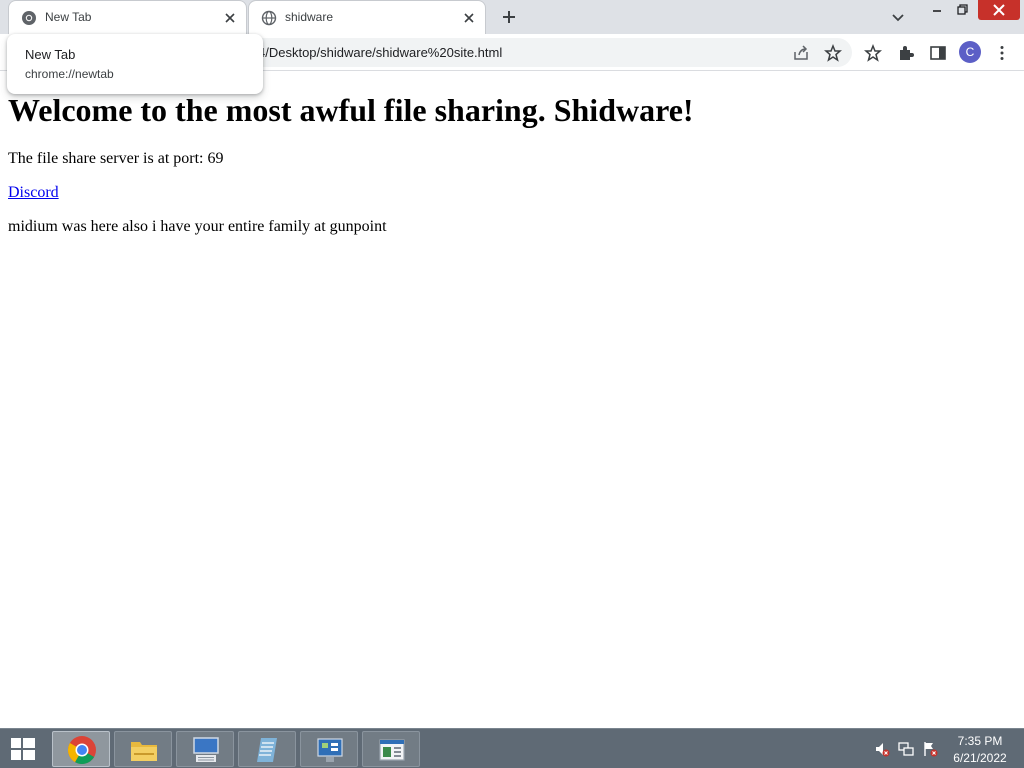 Image resolution: width=1024 pixels, height=768 pixels. Describe the element at coordinates (873, 53) in the screenshot. I see `bookmarks-icon` at that location.